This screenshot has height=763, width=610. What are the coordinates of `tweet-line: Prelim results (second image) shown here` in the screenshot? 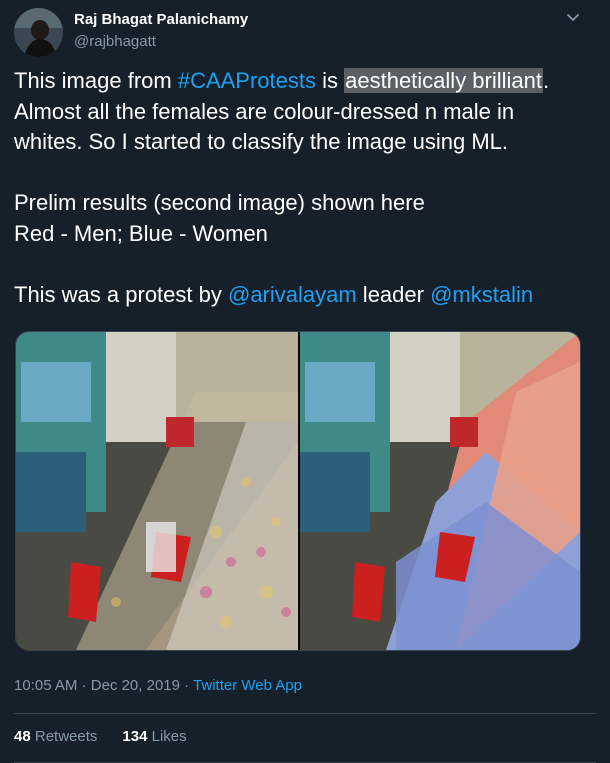 It's located at (219, 202).